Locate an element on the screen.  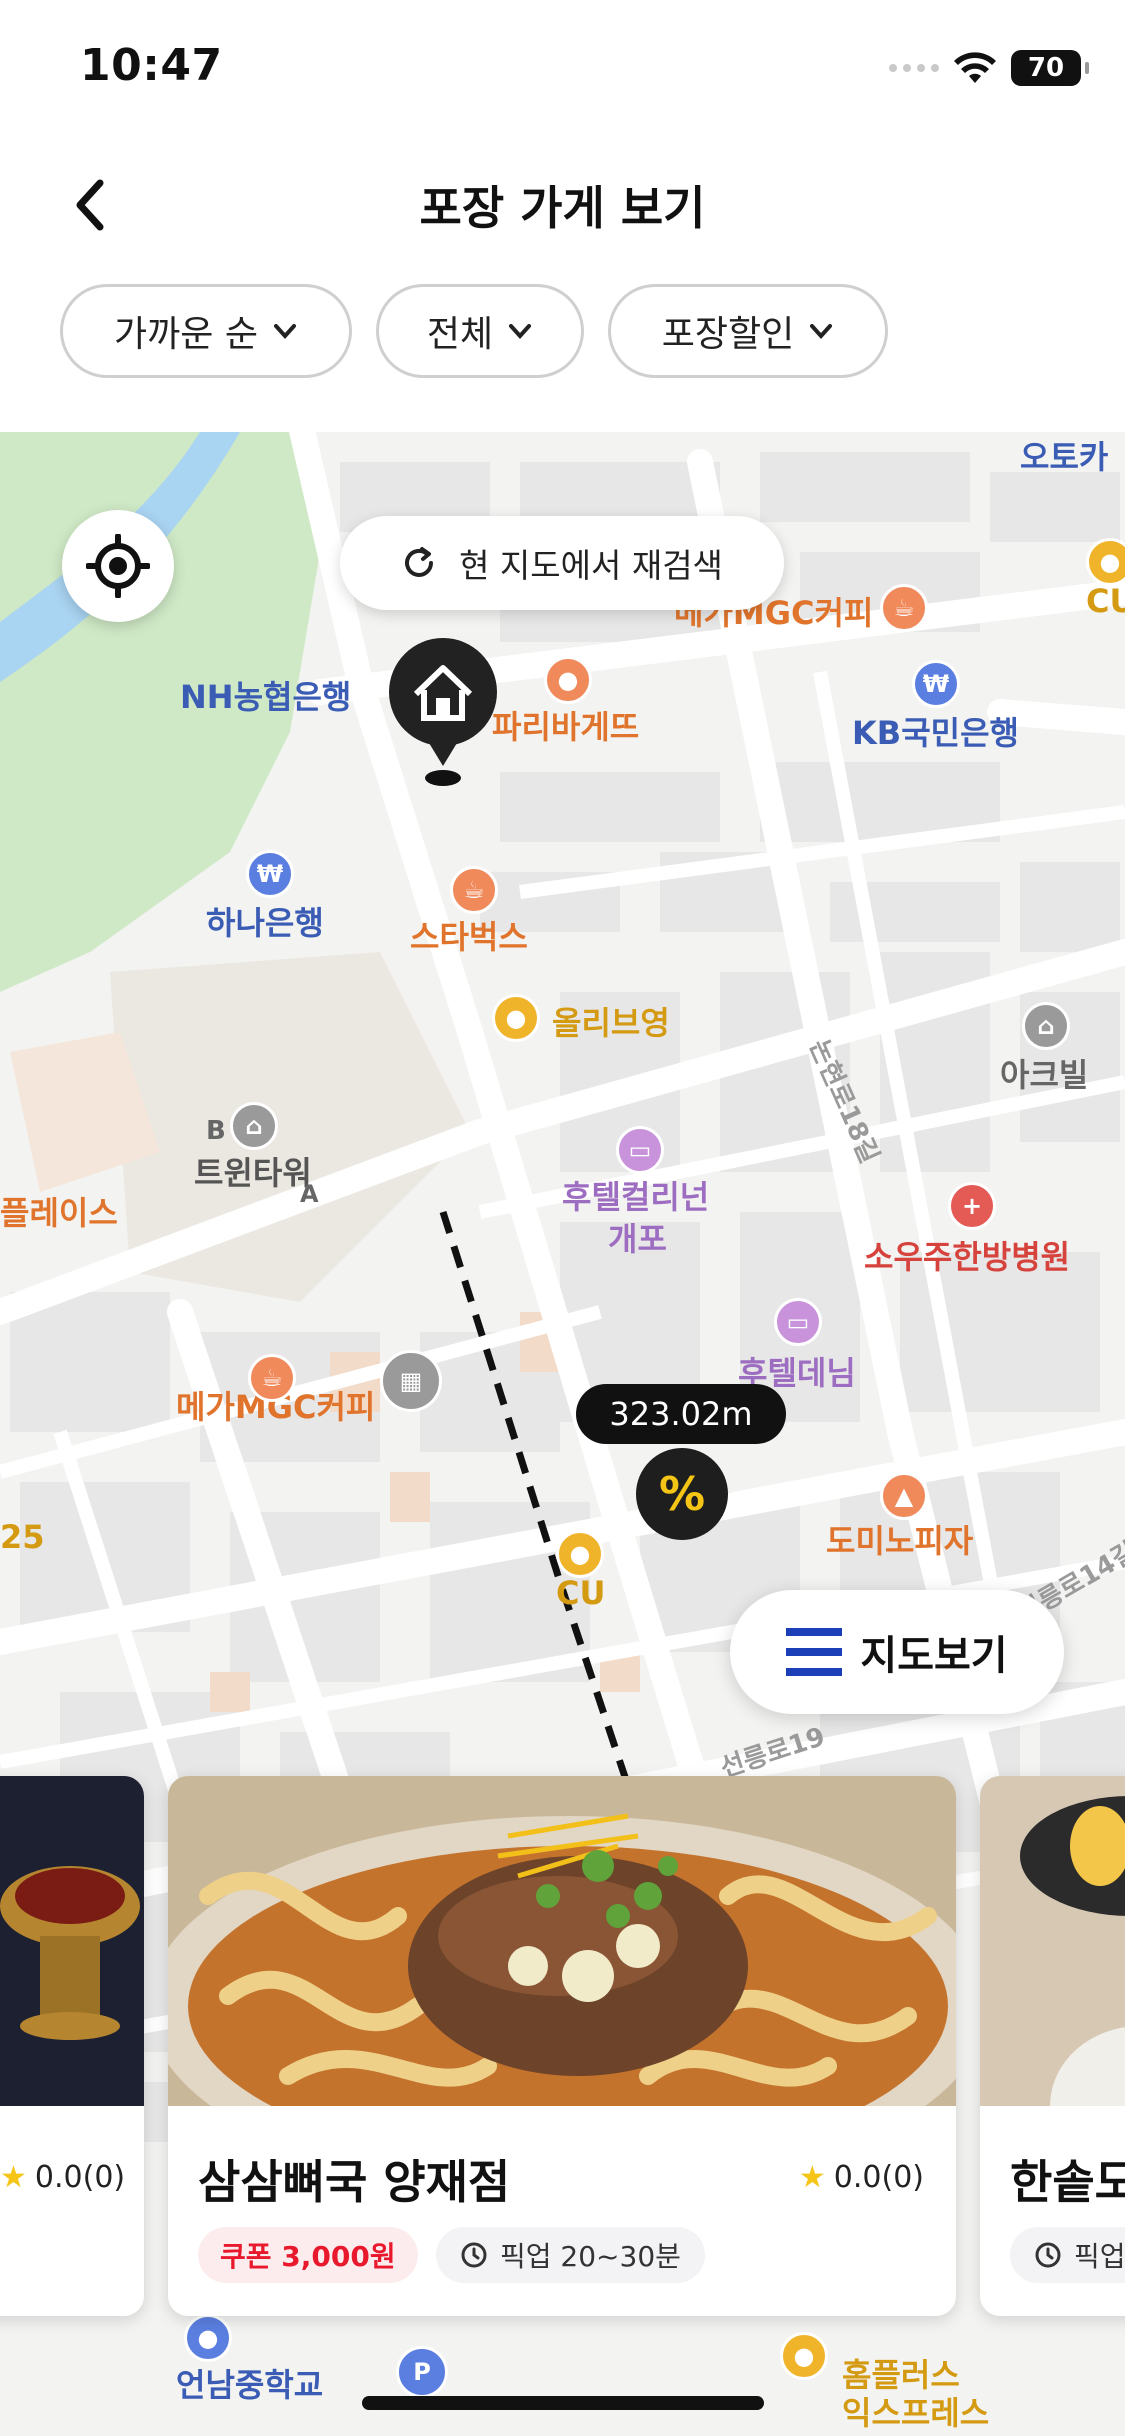
home-location-marker is located at coordinates (443, 713).